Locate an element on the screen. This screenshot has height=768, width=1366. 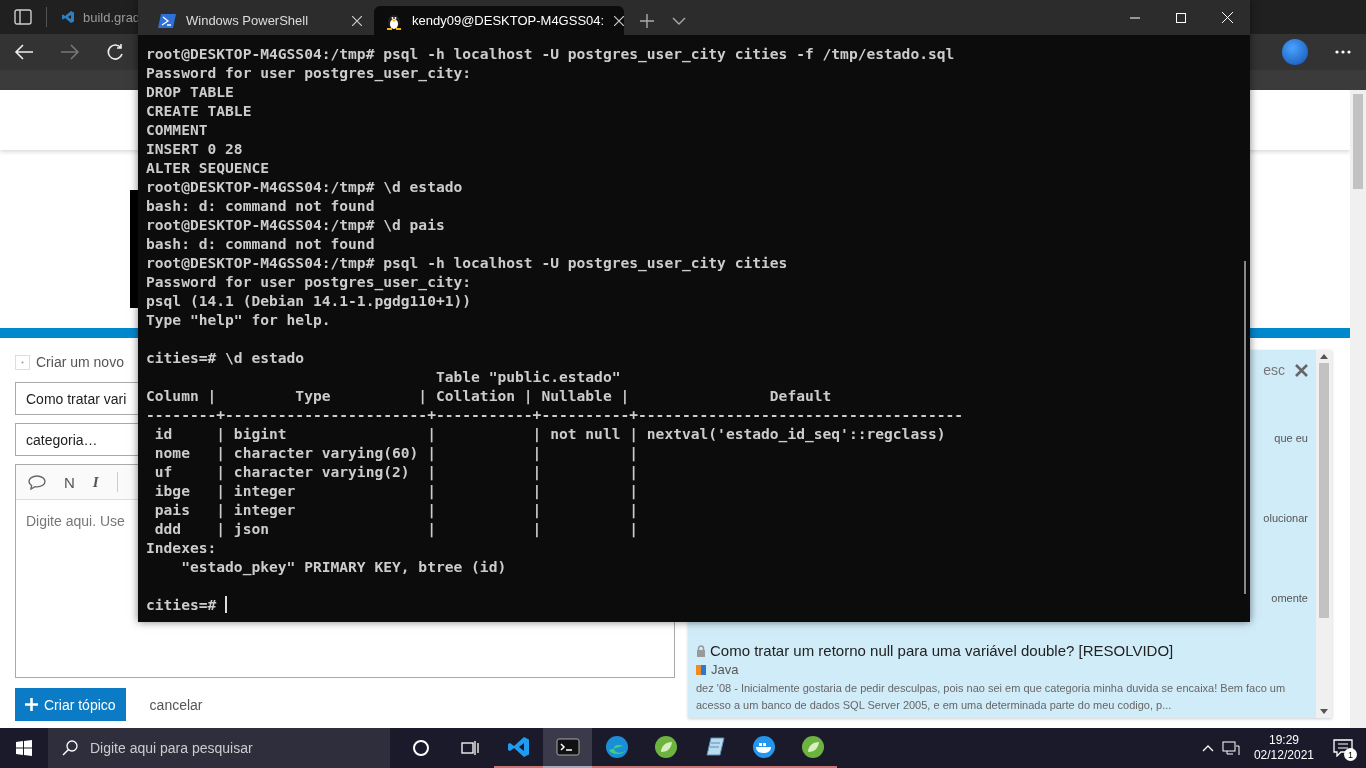
terminal-line: Type "help" for help. is located at coordinates (239, 319).